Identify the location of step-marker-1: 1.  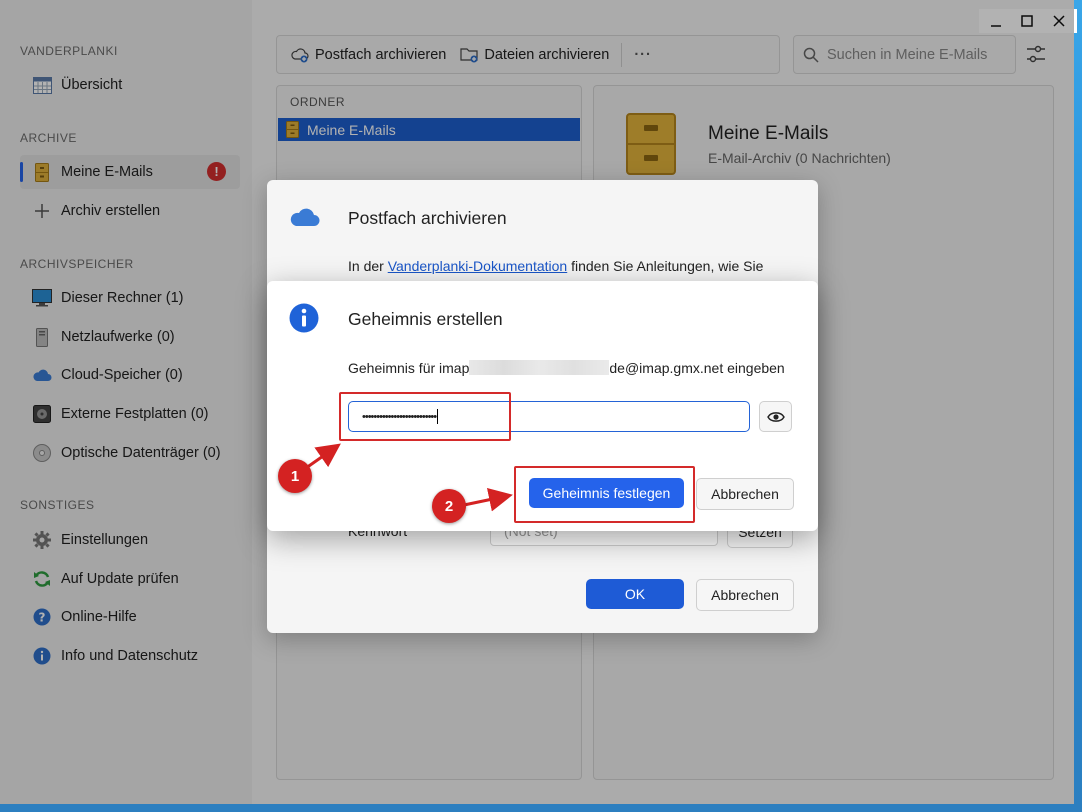
(295, 476).